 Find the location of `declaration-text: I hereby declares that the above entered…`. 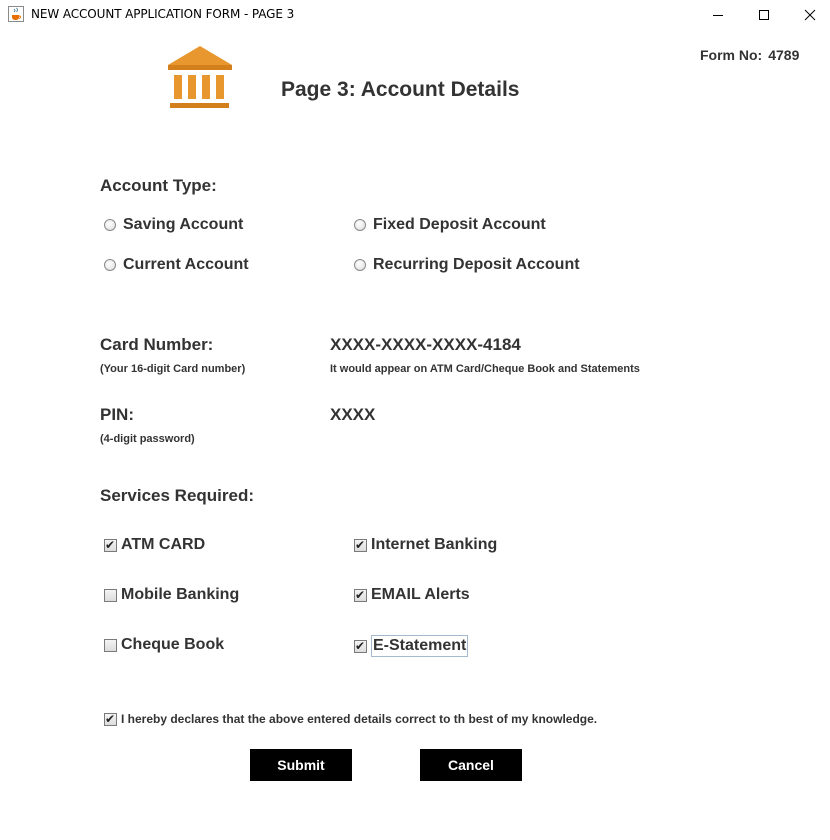

declaration-text: I hereby declares that the above entered… is located at coordinates (359, 719).